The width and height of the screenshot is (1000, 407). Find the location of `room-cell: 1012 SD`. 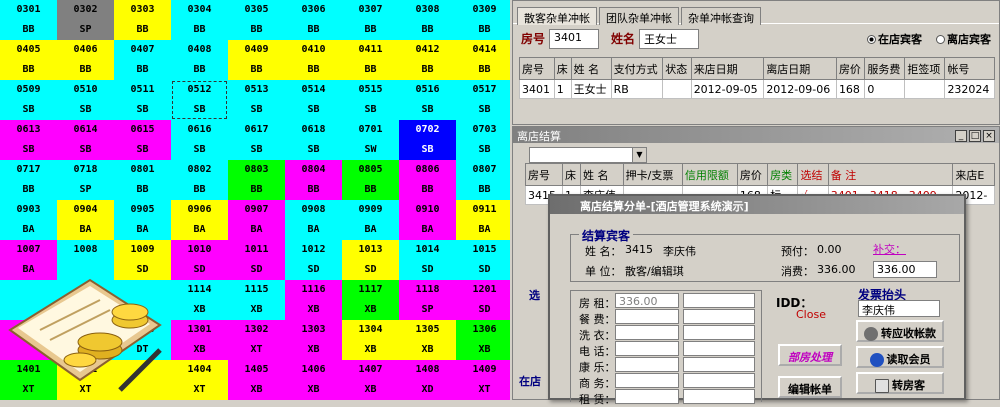

room-cell: 1012 SD is located at coordinates (313, 260).